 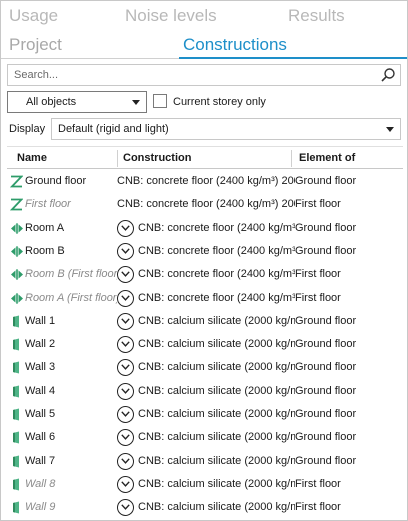 What do you see at coordinates (48, 204) in the screenshot?
I see `row-name: First floor` at bounding box center [48, 204].